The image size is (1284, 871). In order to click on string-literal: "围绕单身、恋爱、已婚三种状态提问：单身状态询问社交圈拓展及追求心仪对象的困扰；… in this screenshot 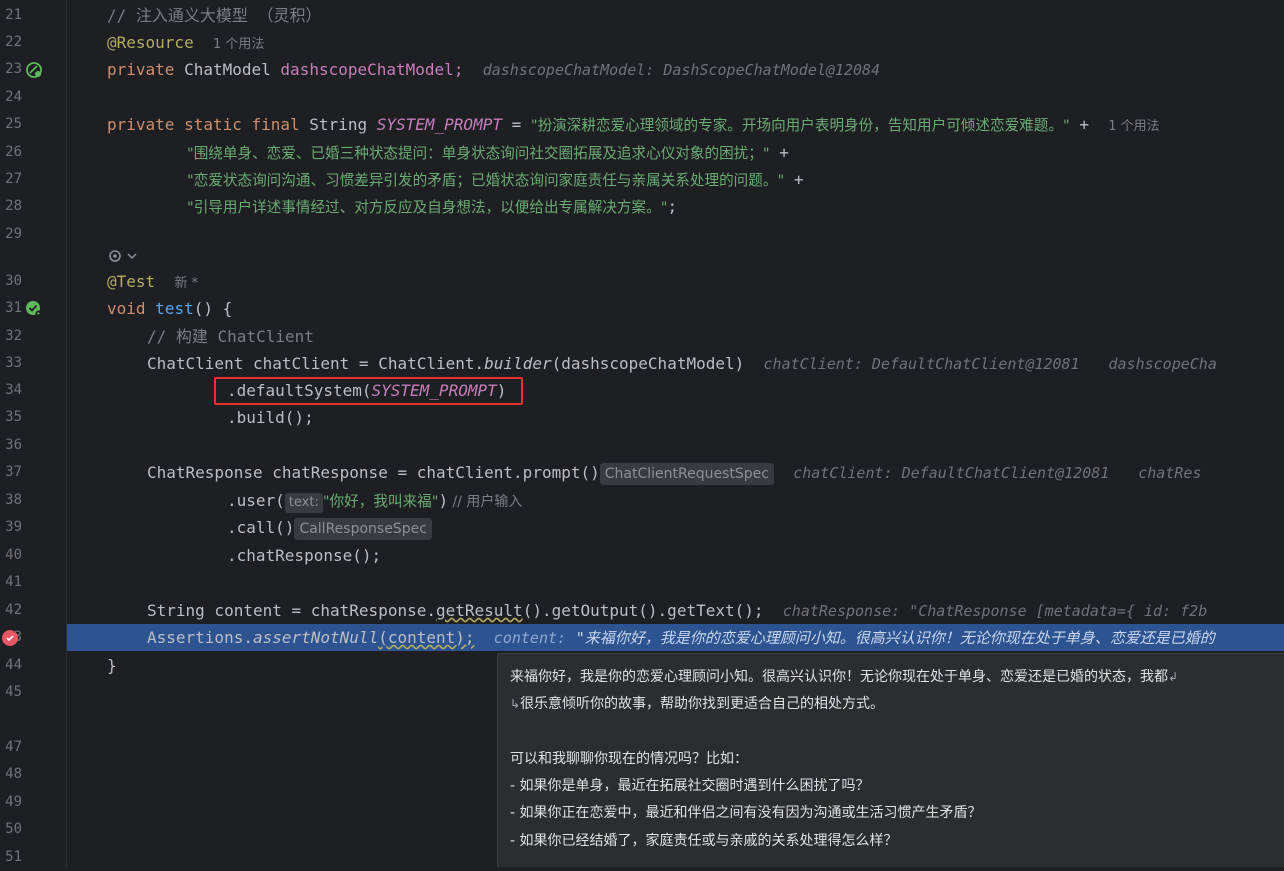, I will do `click(478, 153)`.